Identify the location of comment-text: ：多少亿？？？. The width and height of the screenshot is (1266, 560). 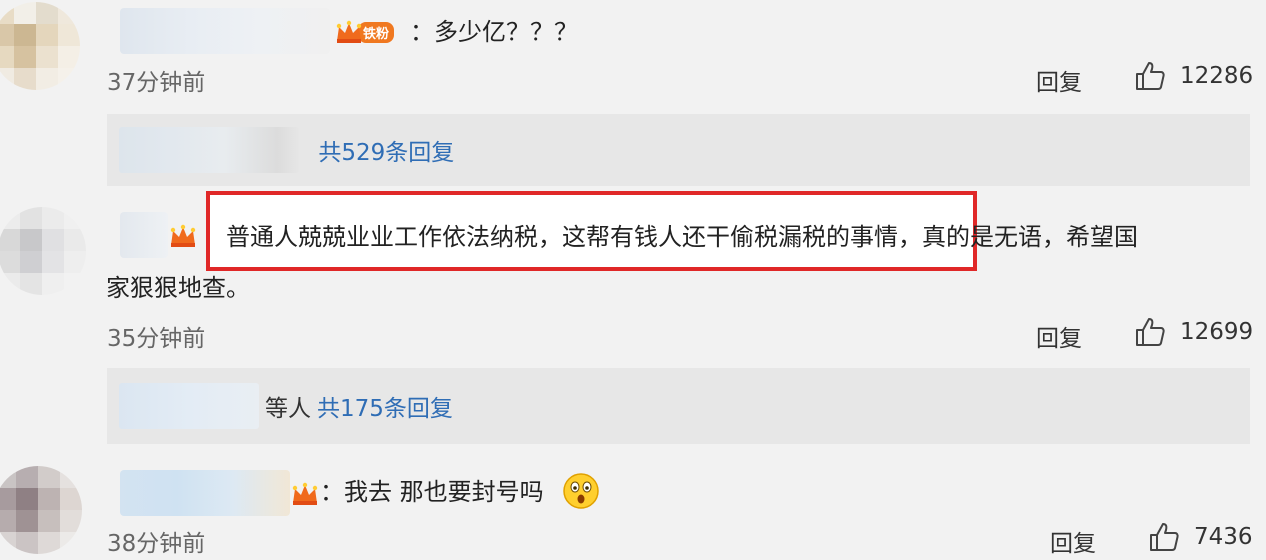
(494, 32).